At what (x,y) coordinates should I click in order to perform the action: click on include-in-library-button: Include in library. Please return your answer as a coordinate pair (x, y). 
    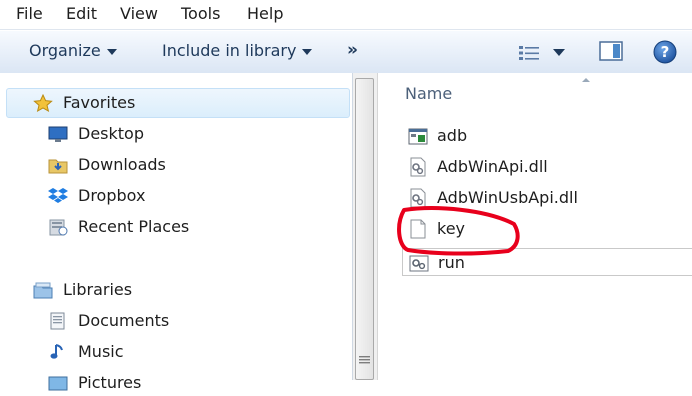
    Looking at the image, I should click on (237, 51).